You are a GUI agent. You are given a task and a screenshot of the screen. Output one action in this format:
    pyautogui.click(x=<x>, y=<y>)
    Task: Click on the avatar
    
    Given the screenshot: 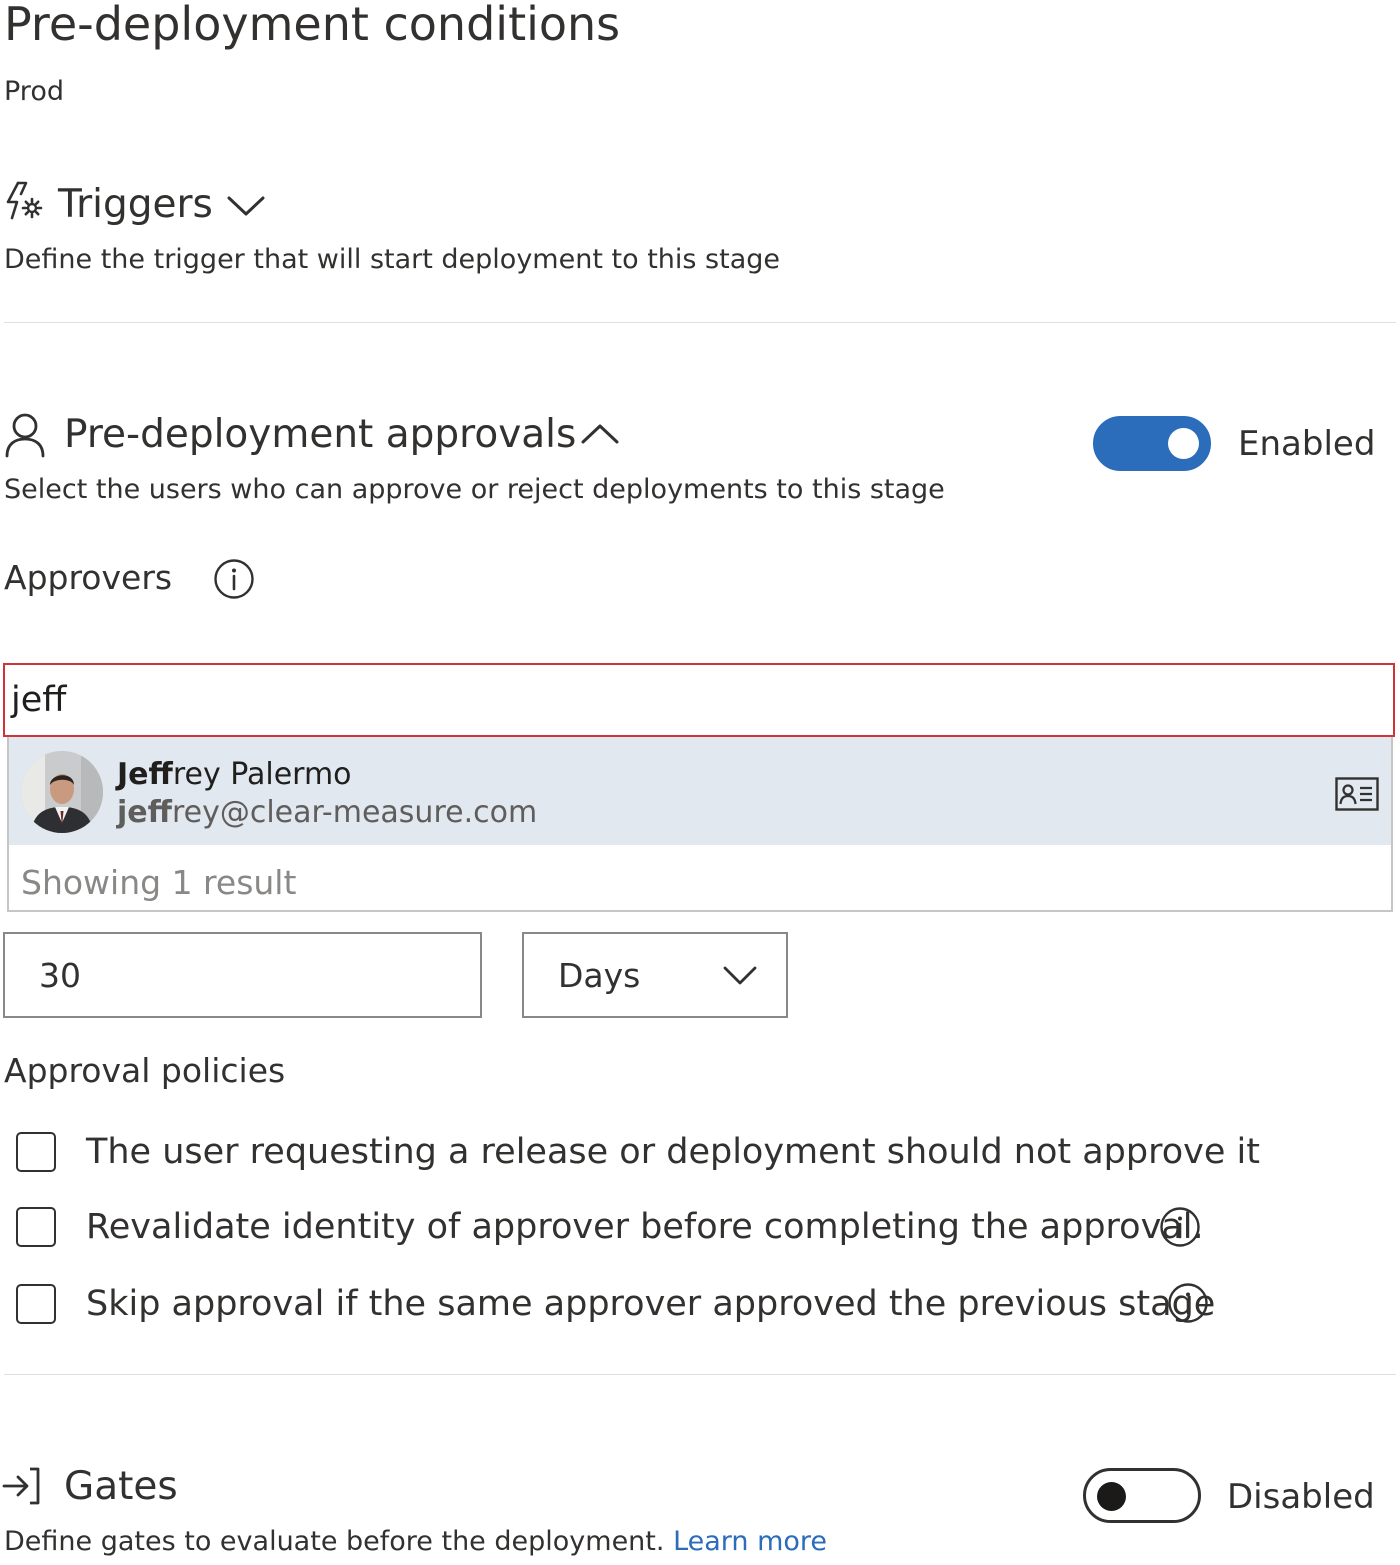 What is the action you would take?
    pyautogui.click(x=62, y=792)
    